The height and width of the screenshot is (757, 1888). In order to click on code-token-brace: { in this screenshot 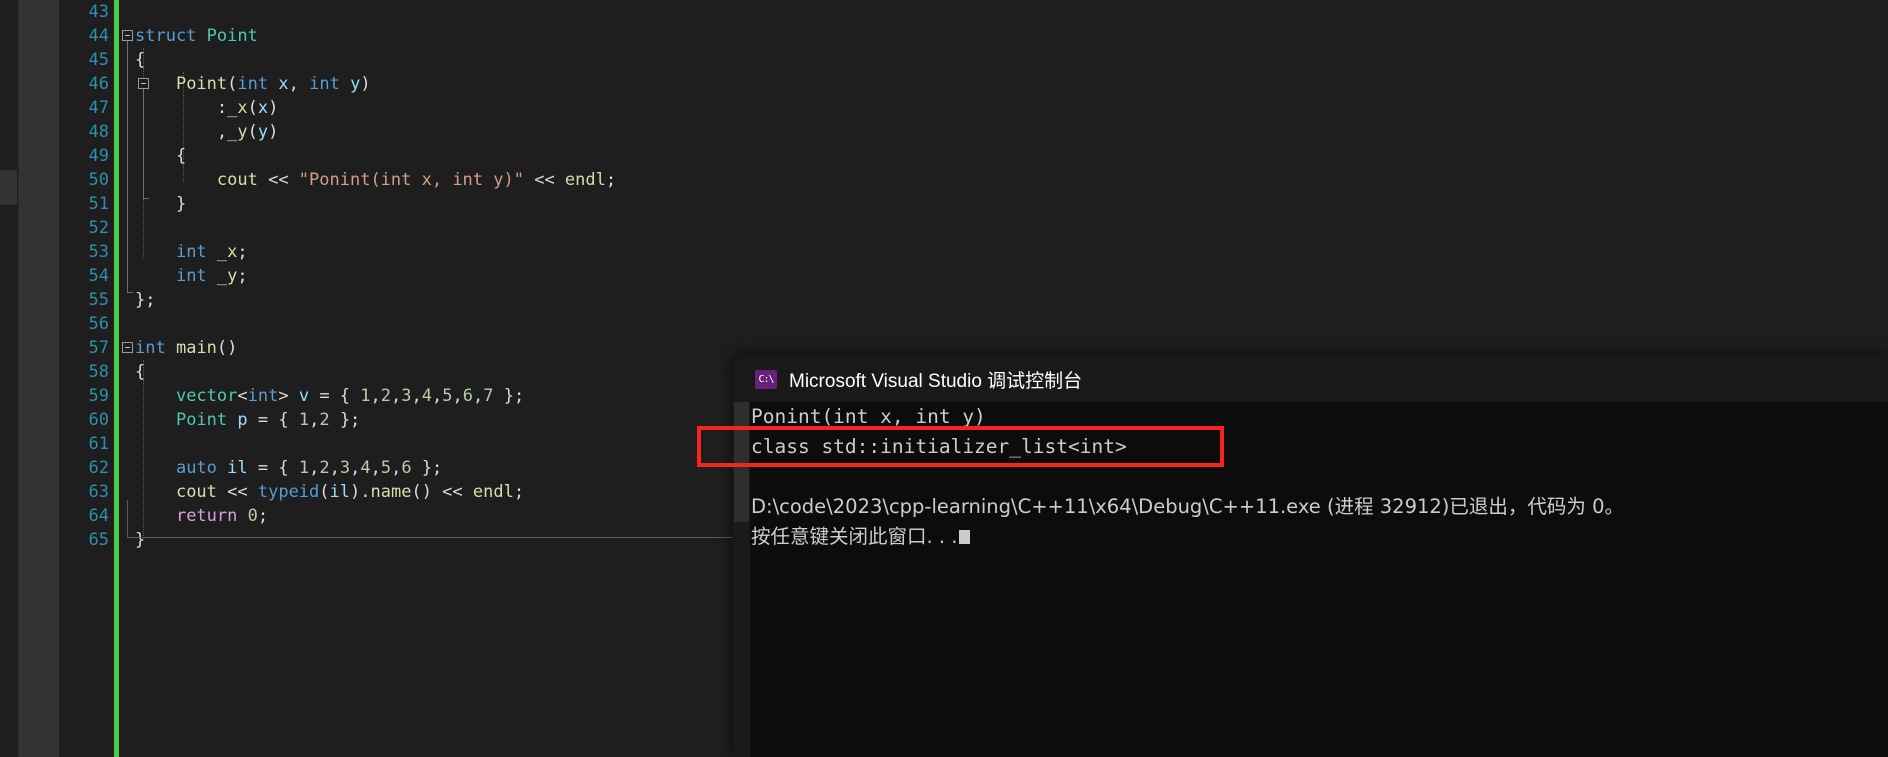, I will do `click(181, 156)`.